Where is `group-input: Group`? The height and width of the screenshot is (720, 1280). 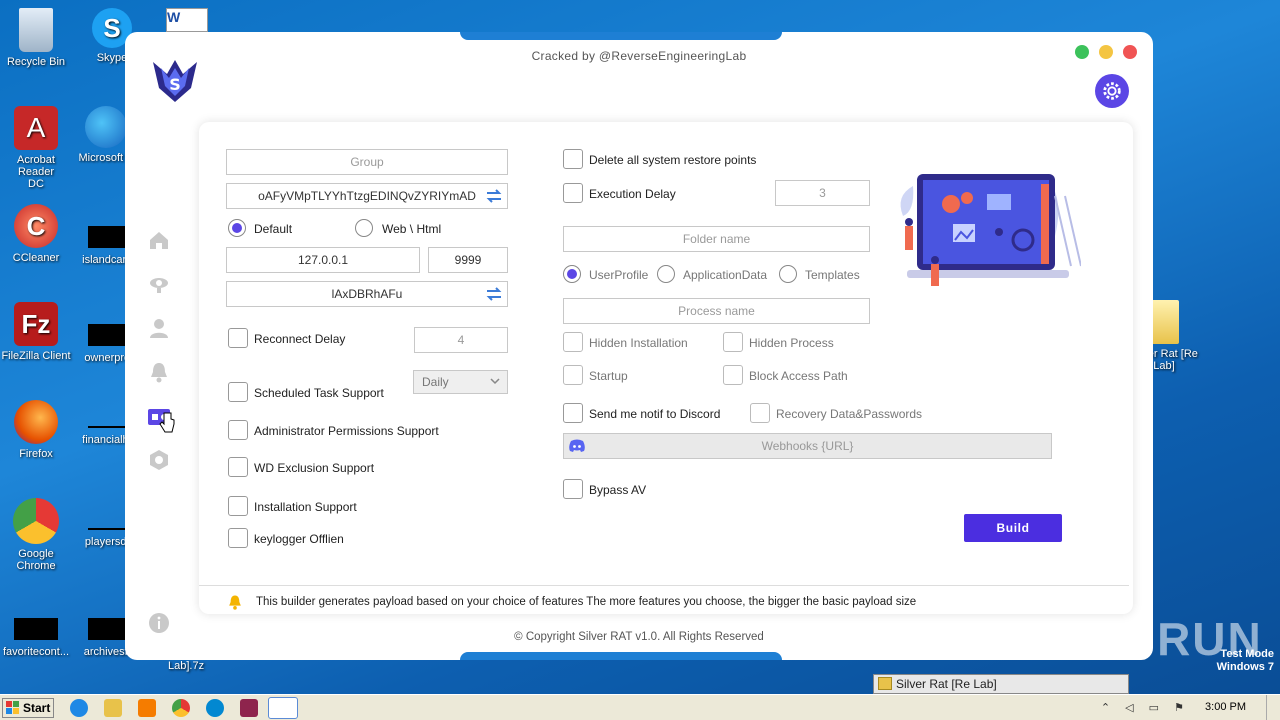 group-input: Group is located at coordinates (367, 162).